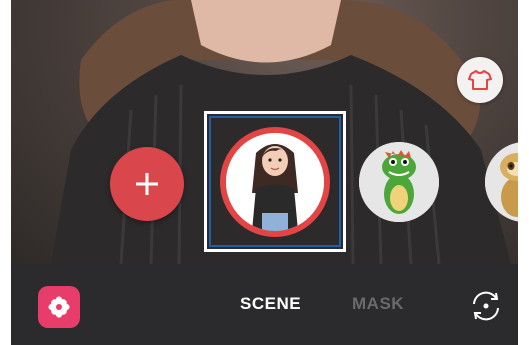 Image resolution: width=529 pixels, height=345 pixels. I want to click on switch-camera-icon, so click(486, 306).